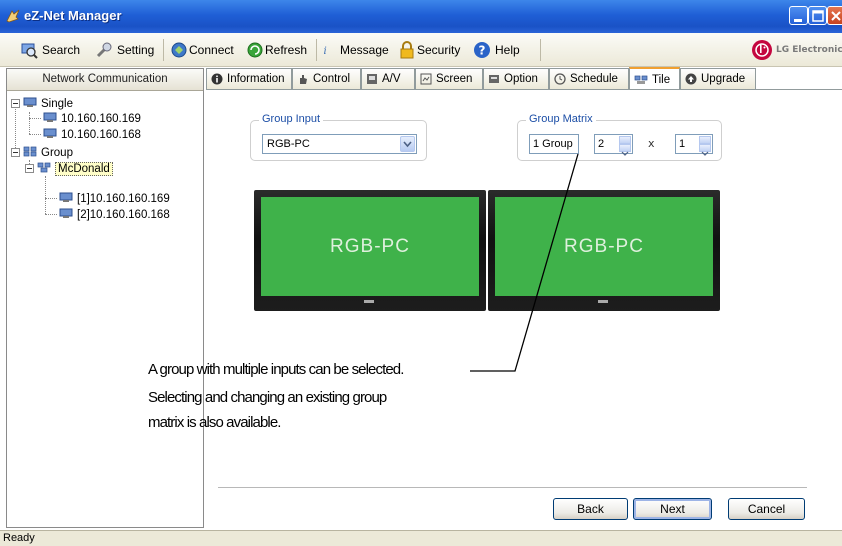 This screenshot has width=842, height=546. What do you see at coordinates (214, 422) in the screenshot?
I see `annotation-line-3: matrix is also available.` at bounding box center [214, 422].